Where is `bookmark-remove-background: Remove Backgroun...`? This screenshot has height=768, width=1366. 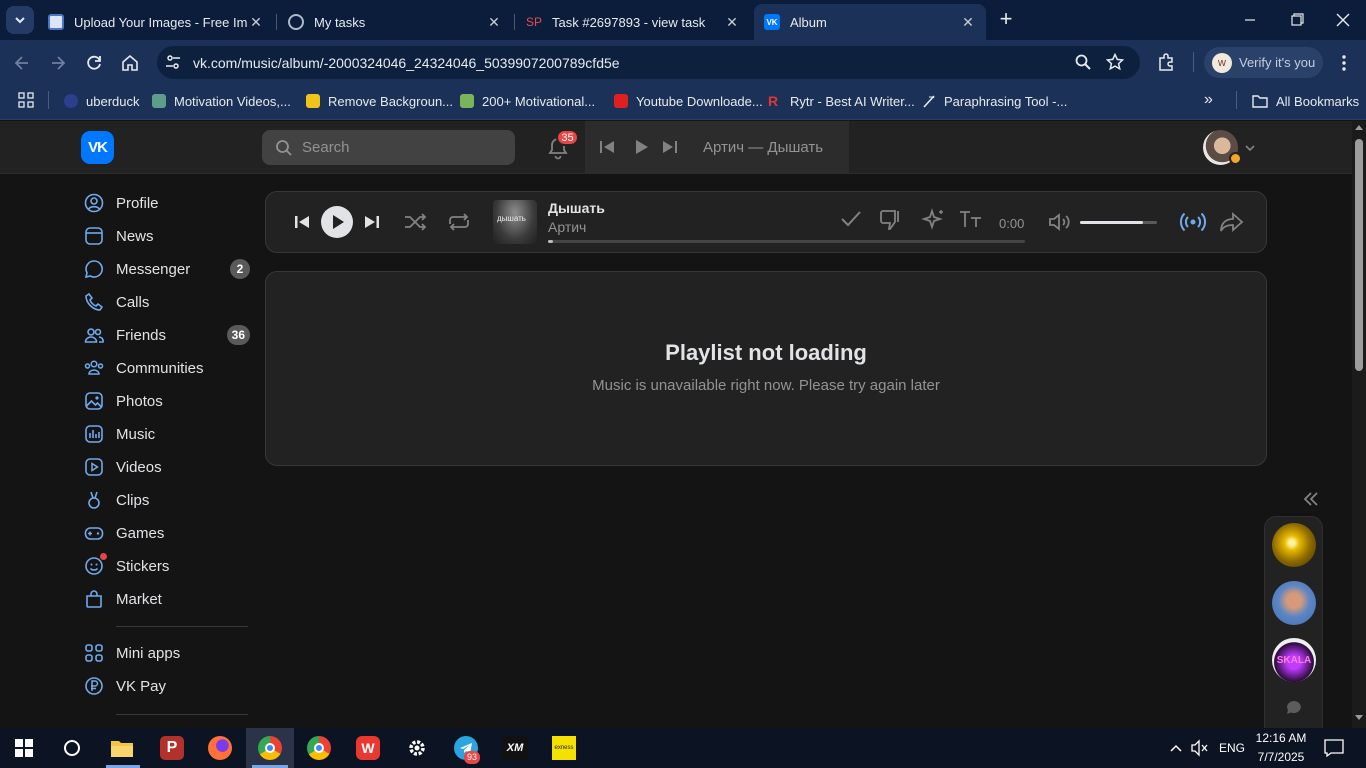 bookmark-remove-background: Remove Backgroun... is located at coordinates (379, 101).